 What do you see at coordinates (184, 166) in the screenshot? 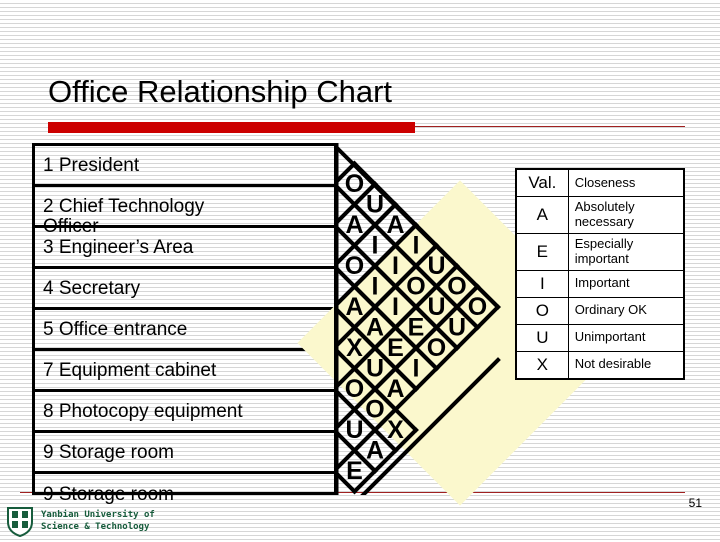
I see `list-item: 1 President` at bounding box center [184, 166].